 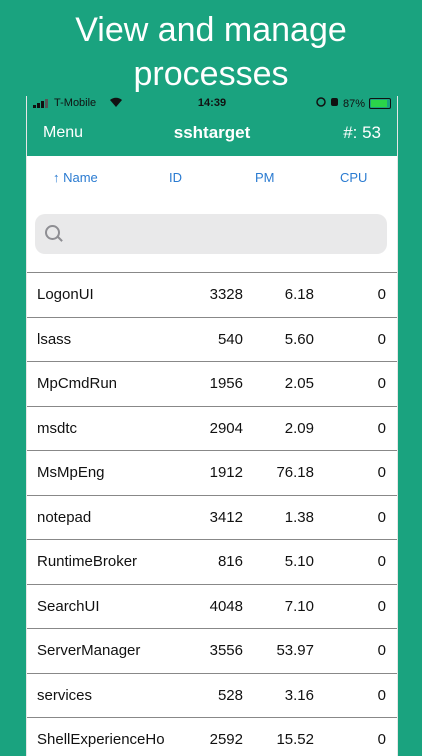 I want to click on battery-percent: 87%, so click(x=353, y=103).